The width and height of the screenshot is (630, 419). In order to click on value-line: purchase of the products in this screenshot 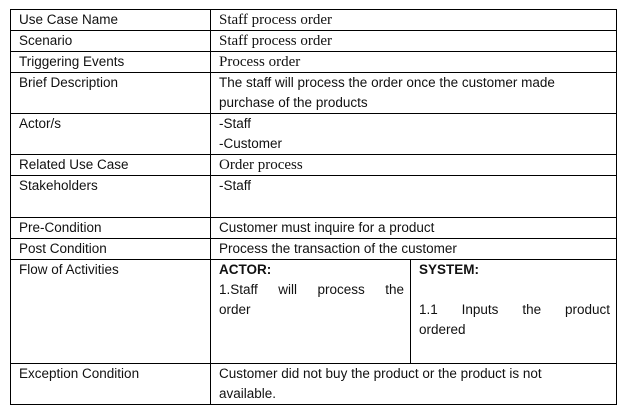, I will do `click(293, 102)`.